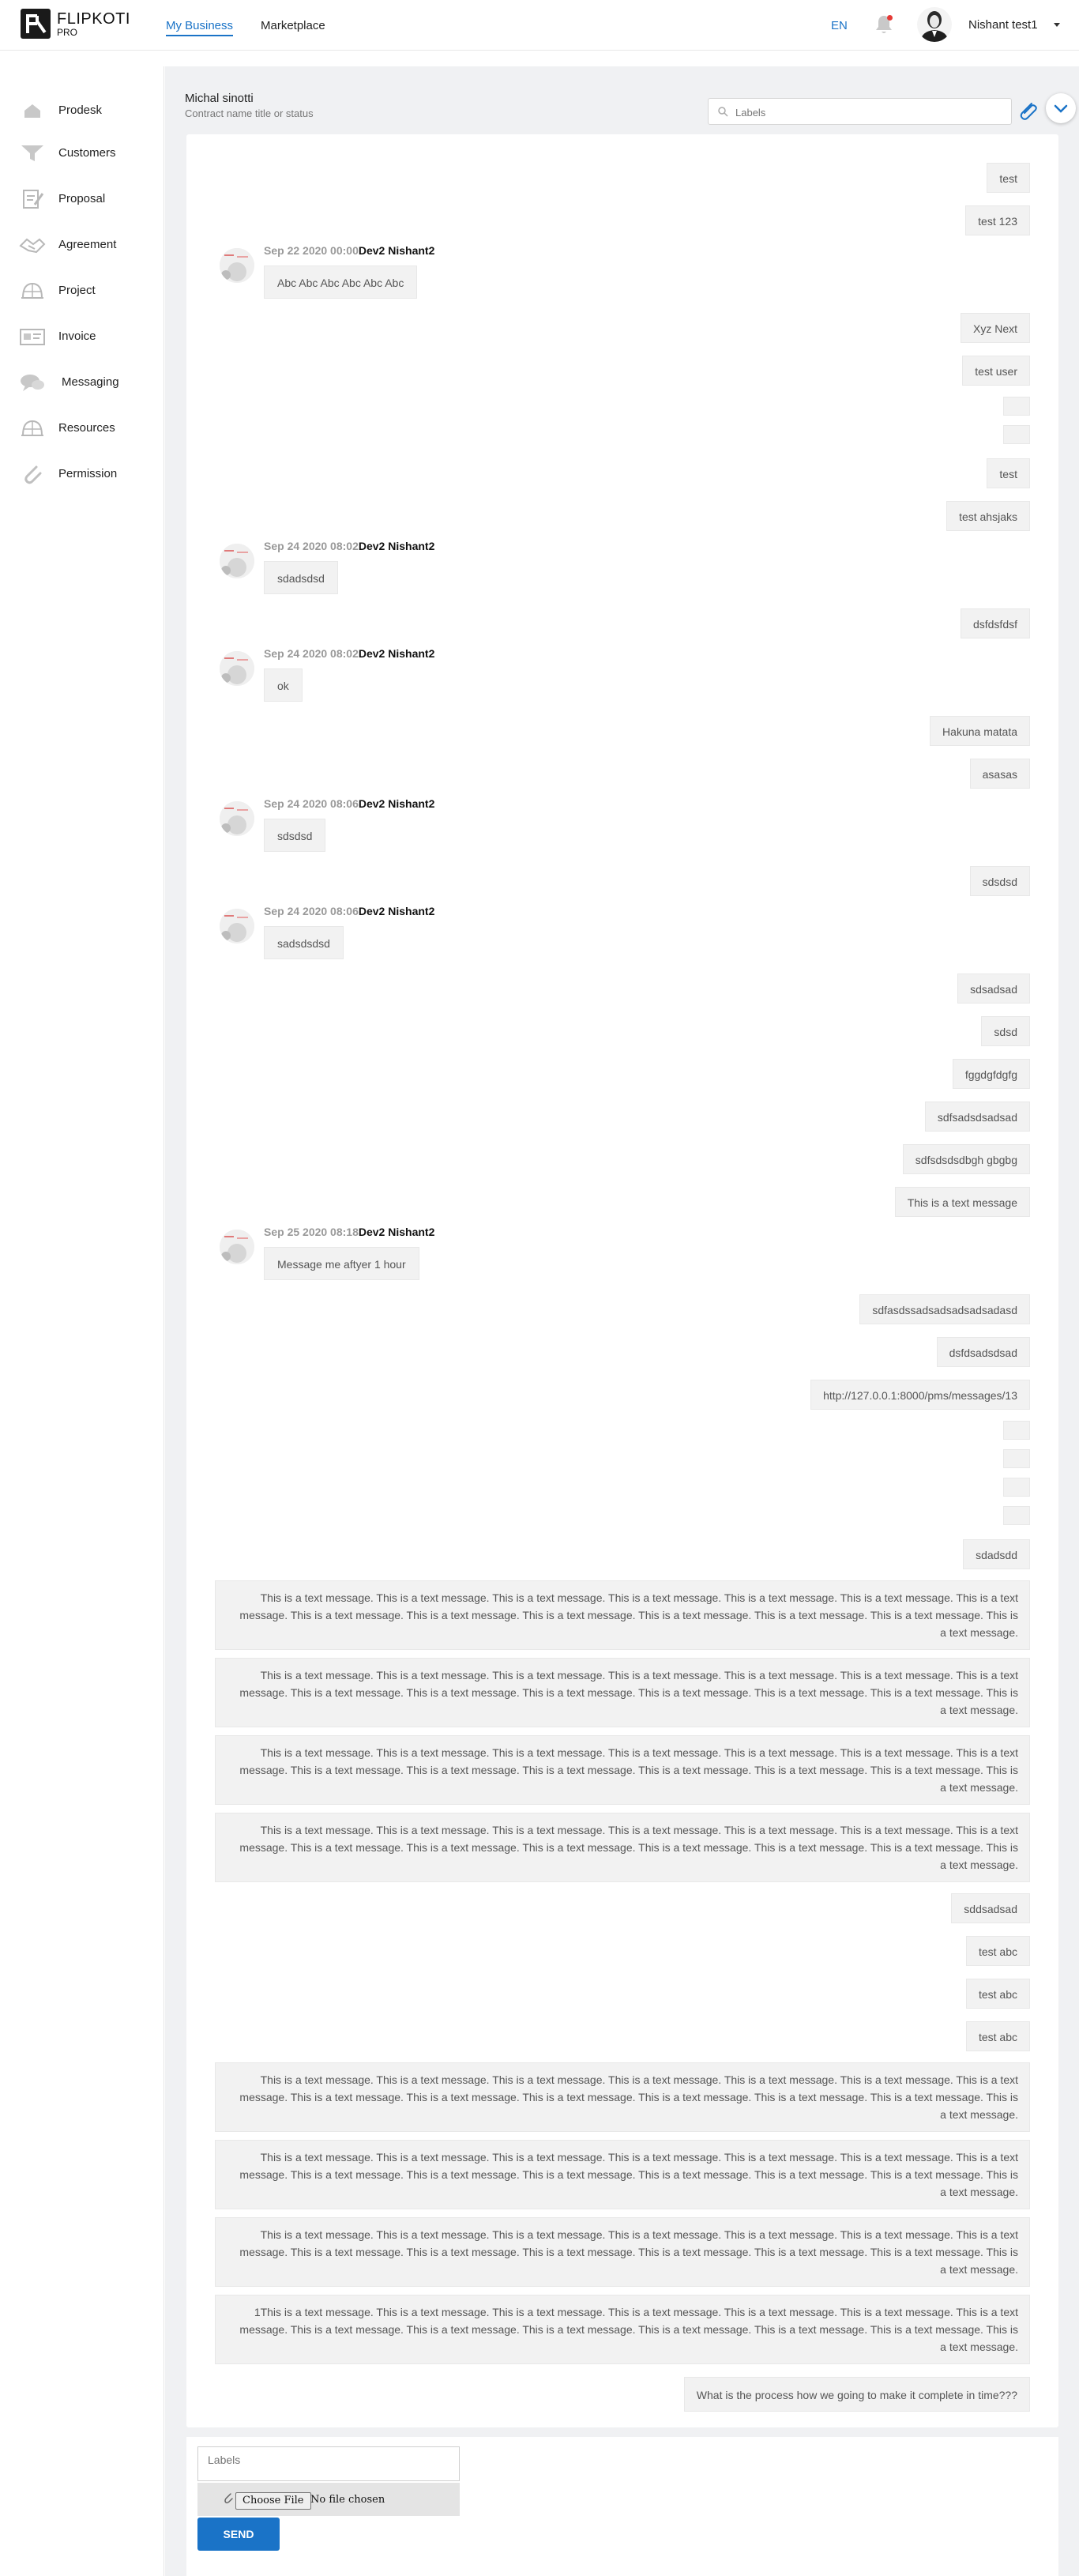 The width and height of the screenshot is (1079, 2576). I want to click on received-message: Sep 24 2020 08:06Dev2 Nishant2 sadsdsdsd, so click(531, 934).